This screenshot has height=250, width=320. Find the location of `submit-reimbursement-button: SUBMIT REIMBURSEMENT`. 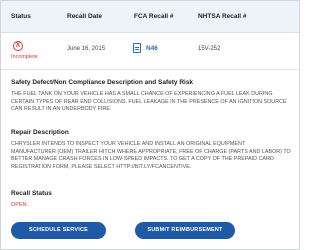

submit-reimbursement-button: SUBMIT REIMBURSEMENT is located at coordinates (185, 230).